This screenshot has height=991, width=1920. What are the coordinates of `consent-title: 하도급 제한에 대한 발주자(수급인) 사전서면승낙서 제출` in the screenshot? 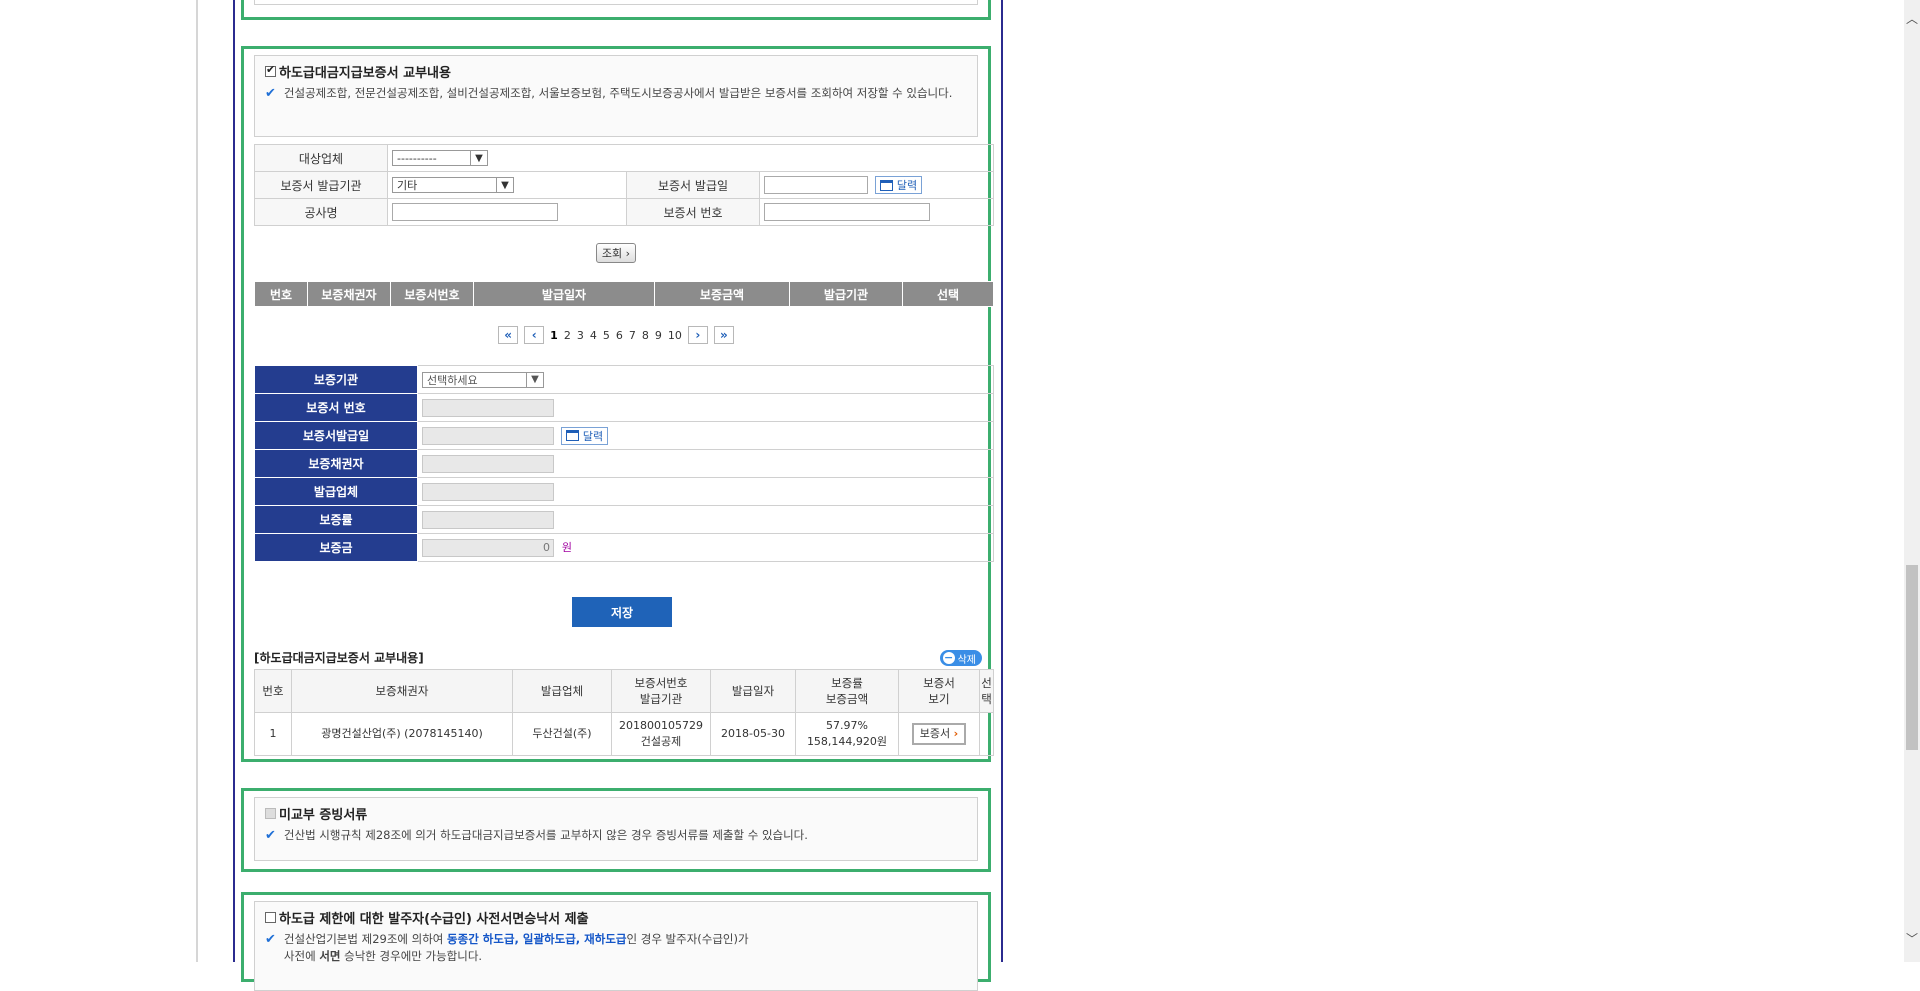 It's located at (616, 917).